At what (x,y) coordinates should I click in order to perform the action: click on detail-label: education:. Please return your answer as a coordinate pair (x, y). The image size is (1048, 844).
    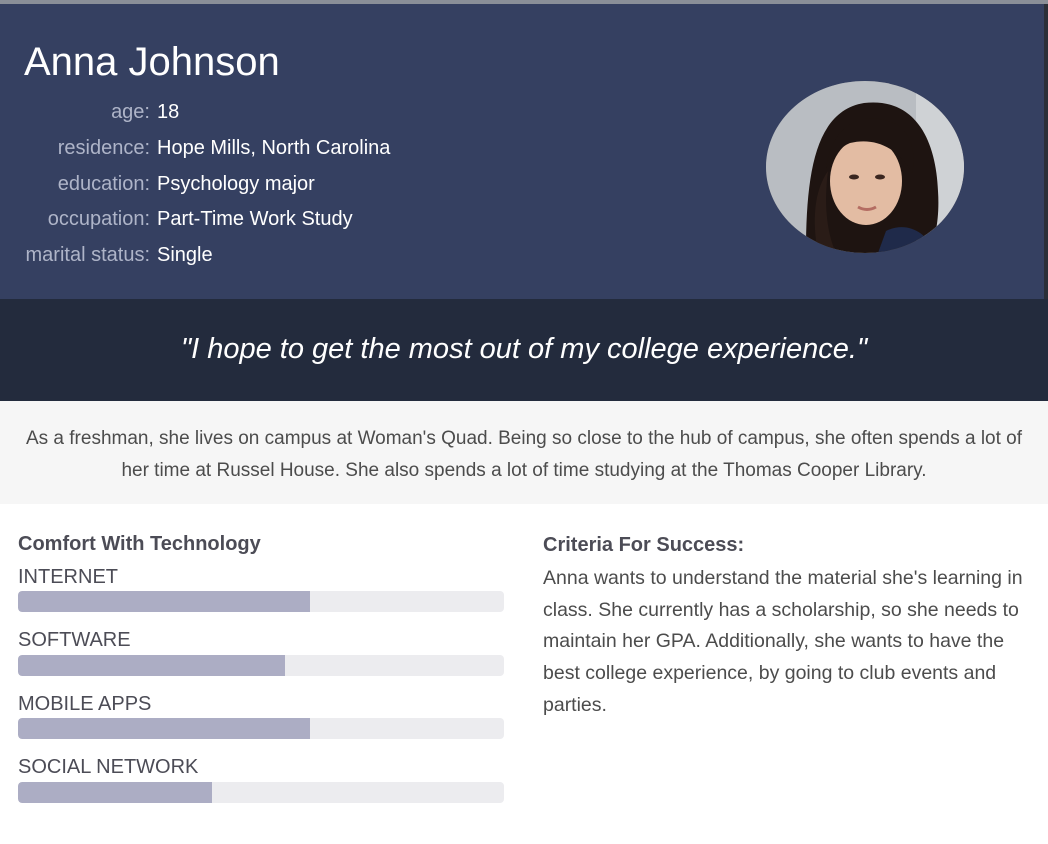
    Looking at the image, I should click on (103, 184).